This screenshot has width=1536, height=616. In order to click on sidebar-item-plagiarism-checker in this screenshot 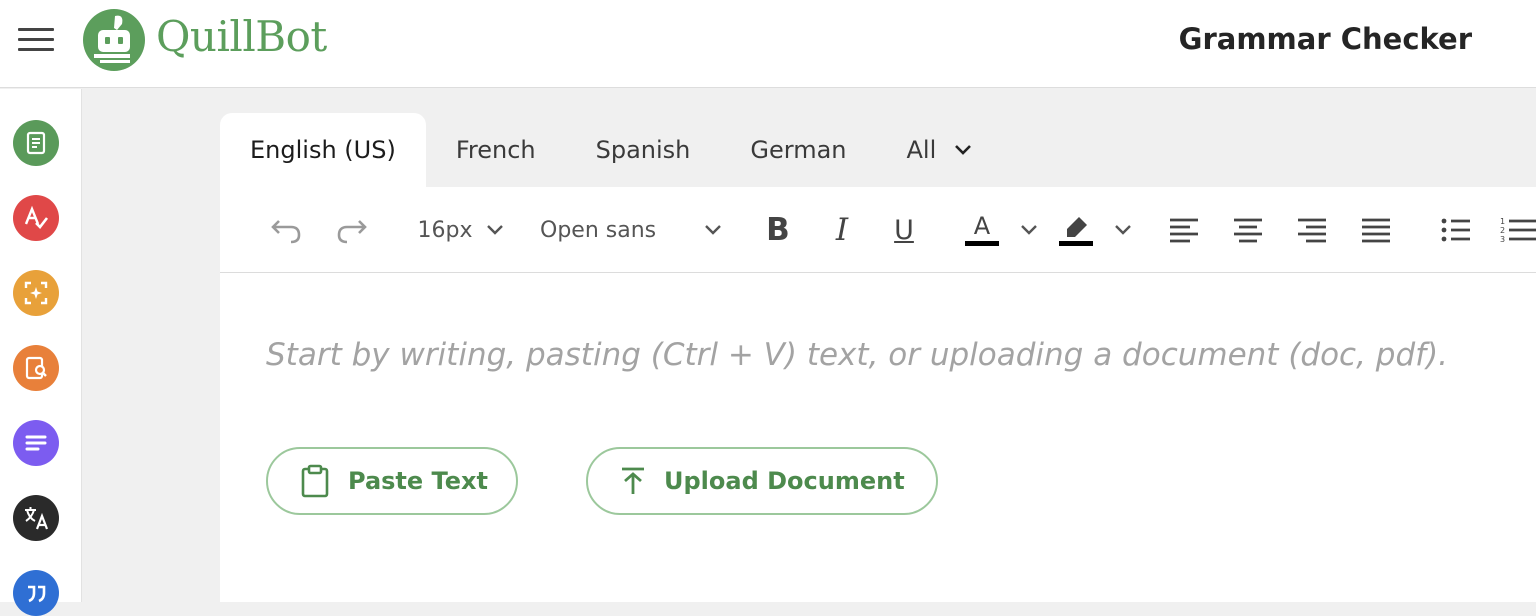, I will do `click(36, 368)`.